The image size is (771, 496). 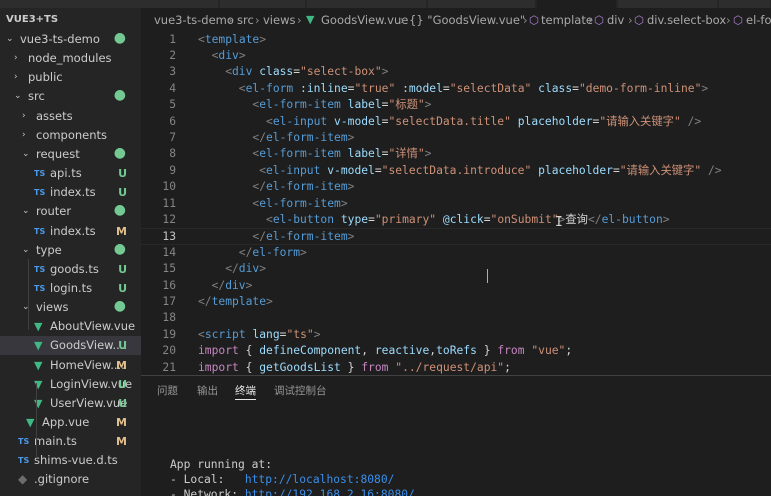 I want to click on breadcrumb-item: vue3-ts-demo, so click(x=194, y=20).